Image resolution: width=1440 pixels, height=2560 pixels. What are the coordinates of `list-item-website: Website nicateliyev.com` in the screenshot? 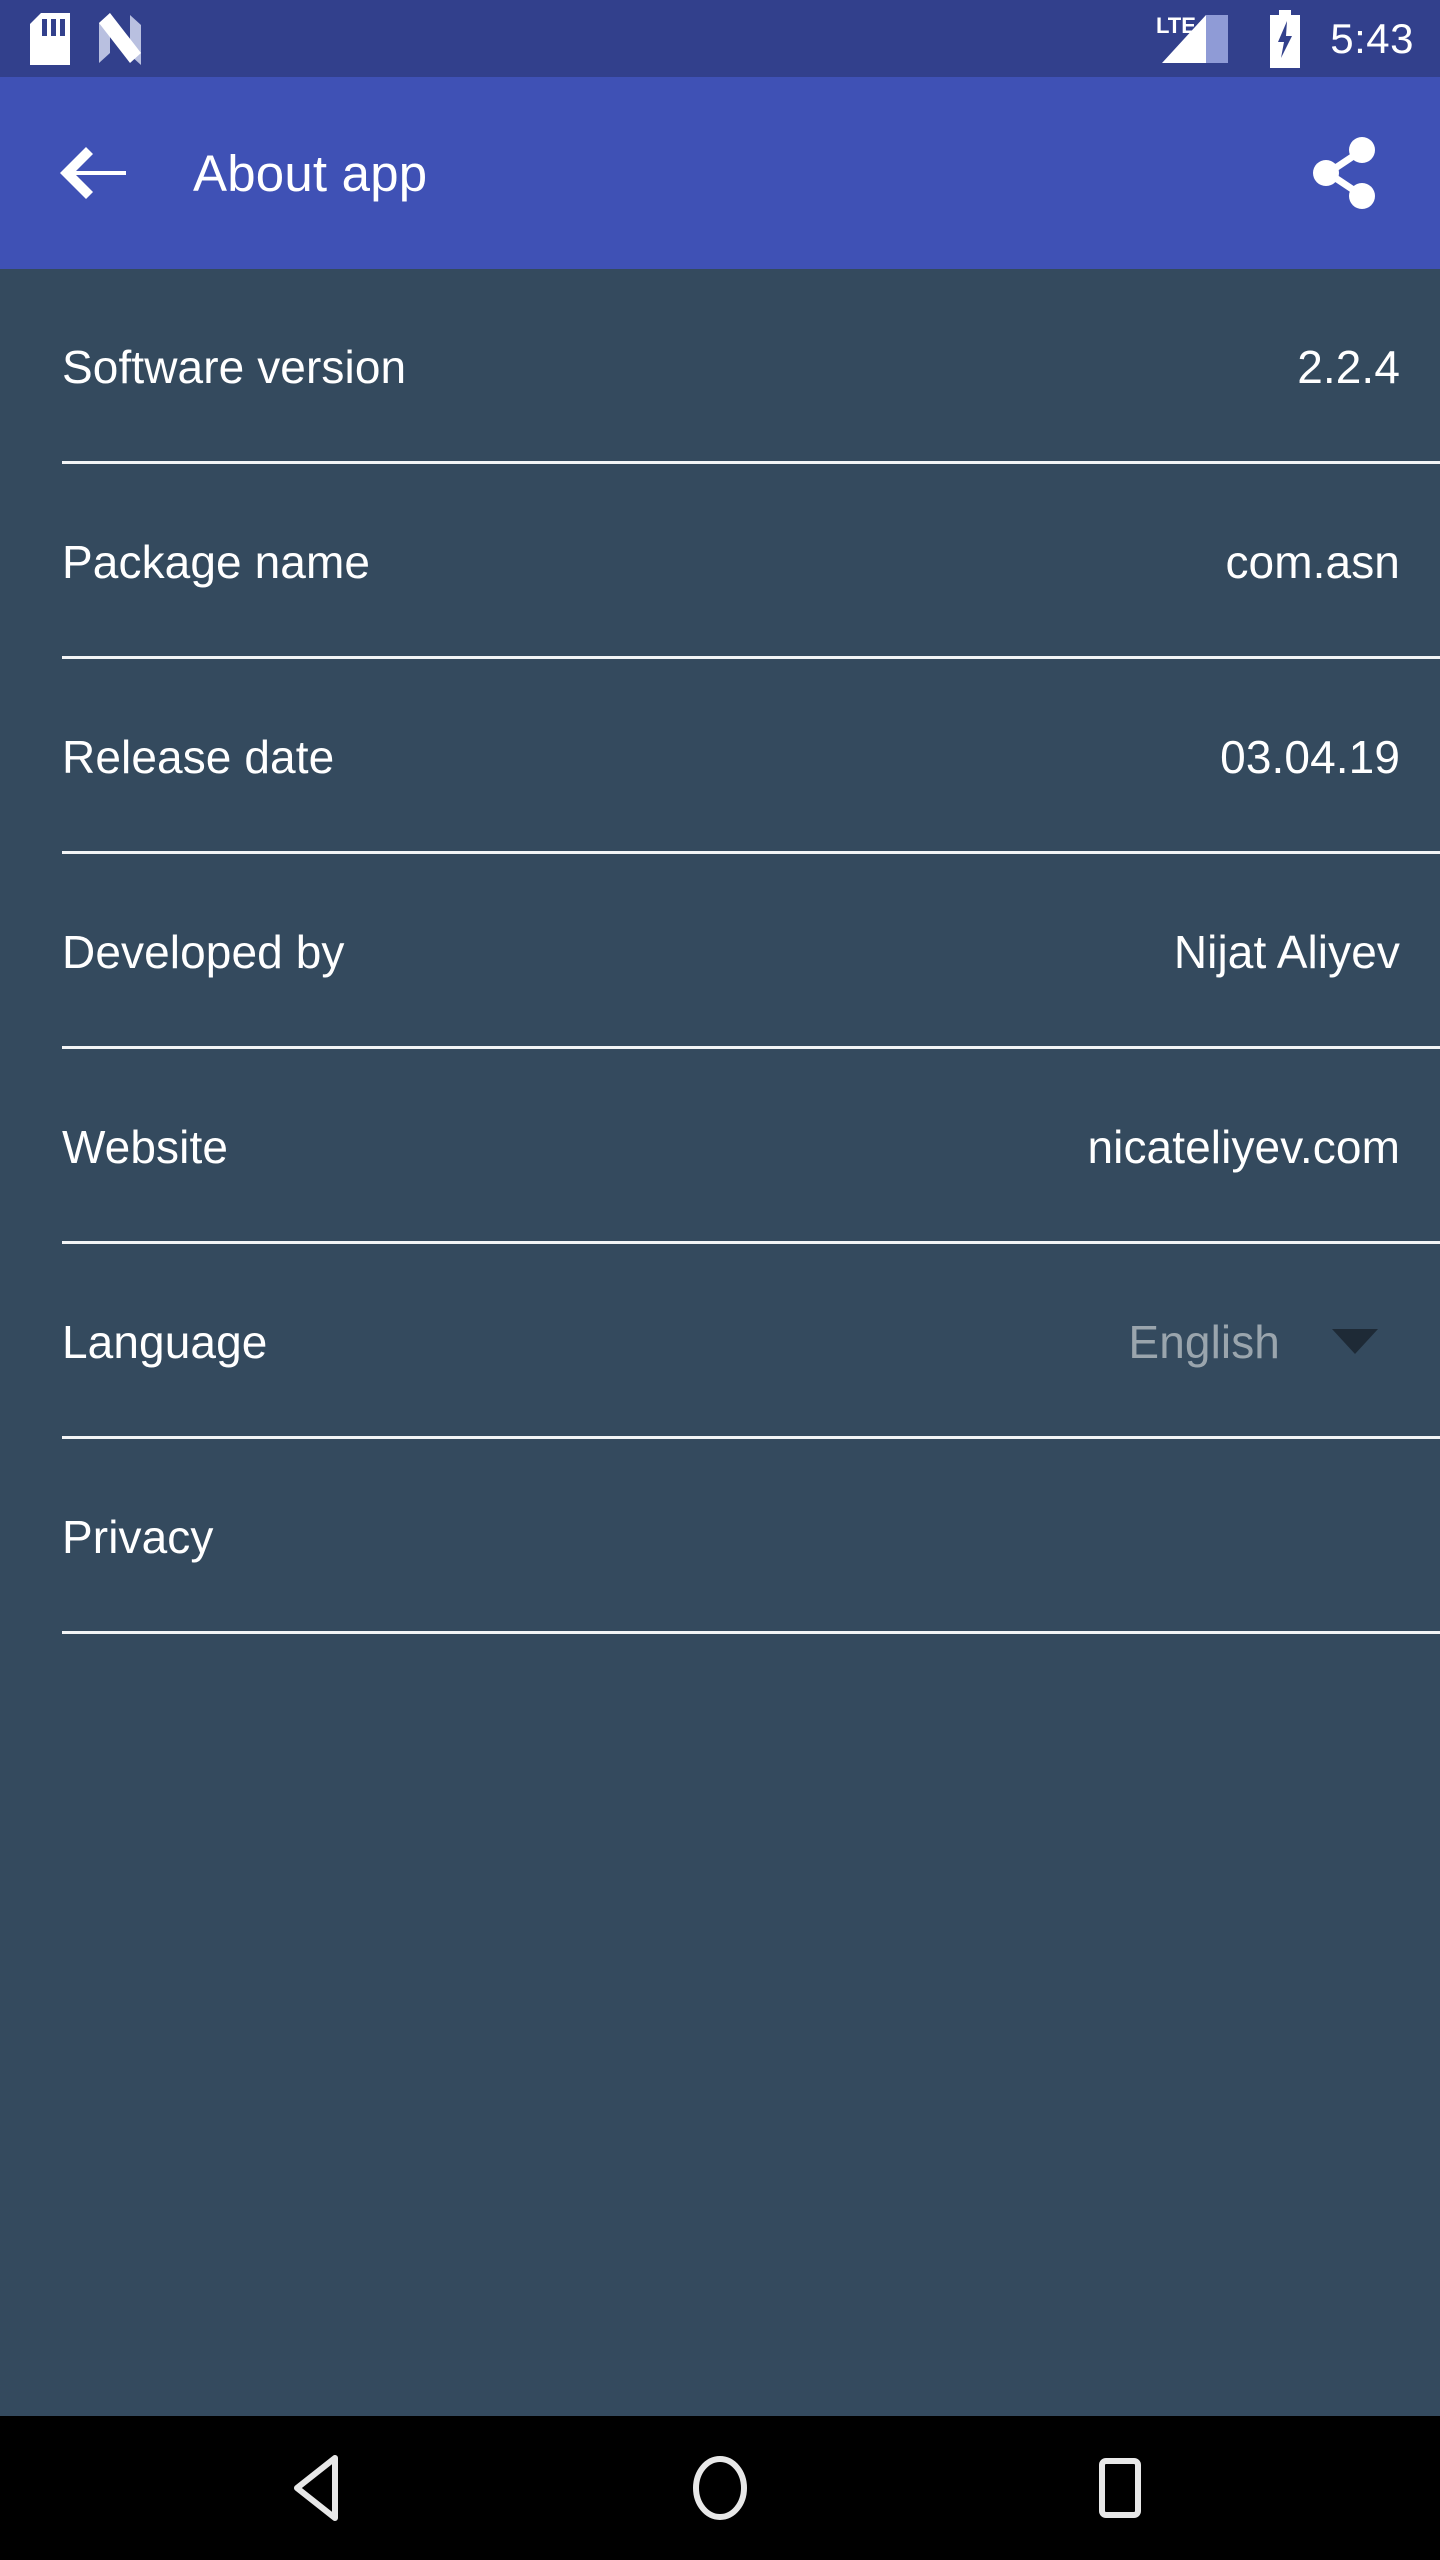 It's located at (720, 1146).